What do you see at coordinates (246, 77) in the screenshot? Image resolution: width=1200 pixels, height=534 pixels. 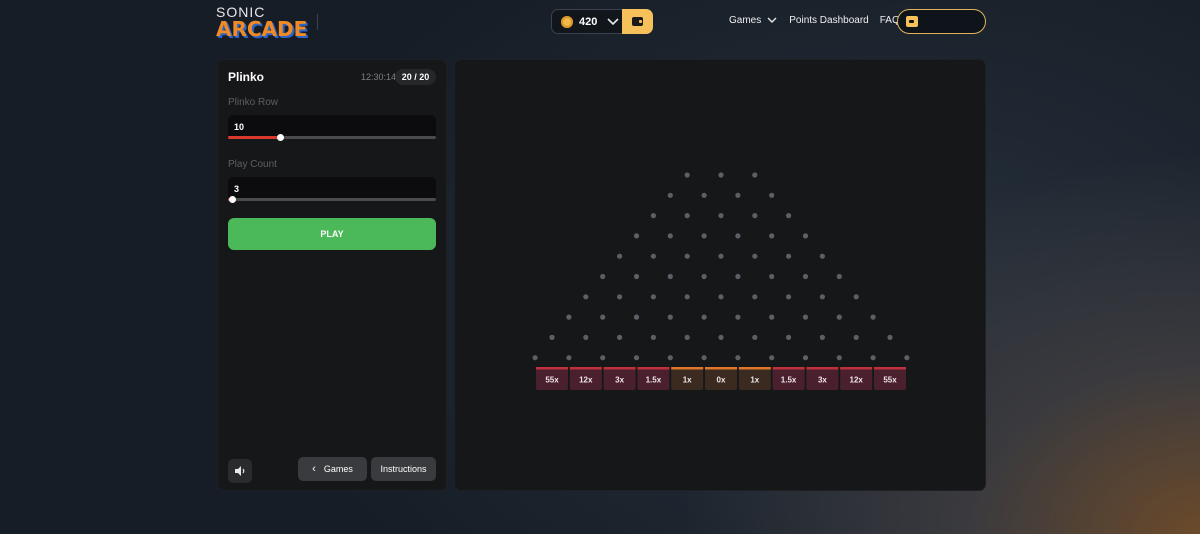 I see `game-title: Plinko` at bounding box center [246, 77].